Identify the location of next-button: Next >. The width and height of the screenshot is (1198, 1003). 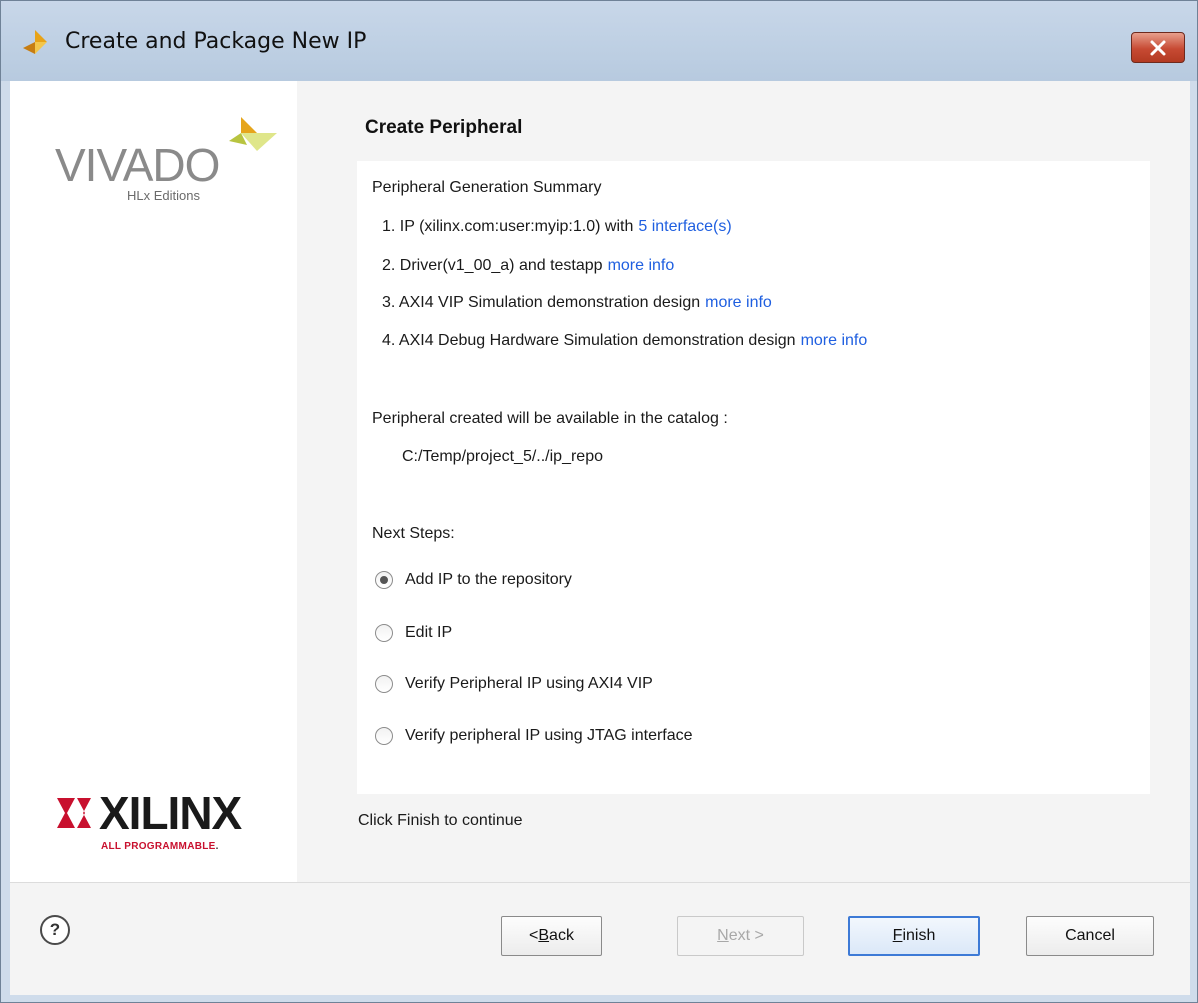
(740, 936).